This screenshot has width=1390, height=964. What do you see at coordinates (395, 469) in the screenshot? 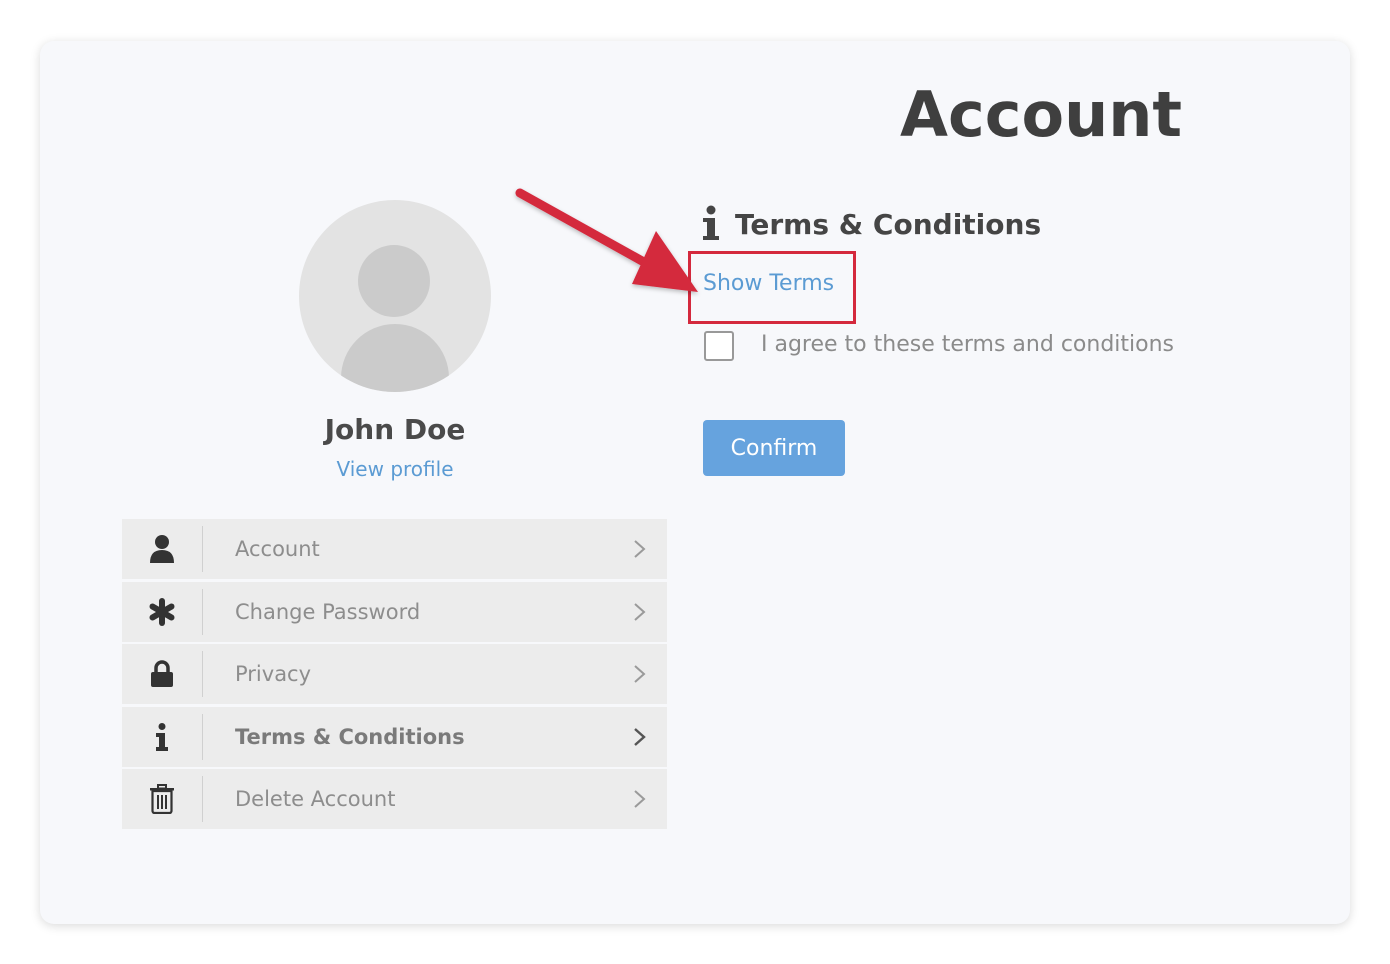
I see `view-profile-link: View profile` at bounding box center [395, 469].